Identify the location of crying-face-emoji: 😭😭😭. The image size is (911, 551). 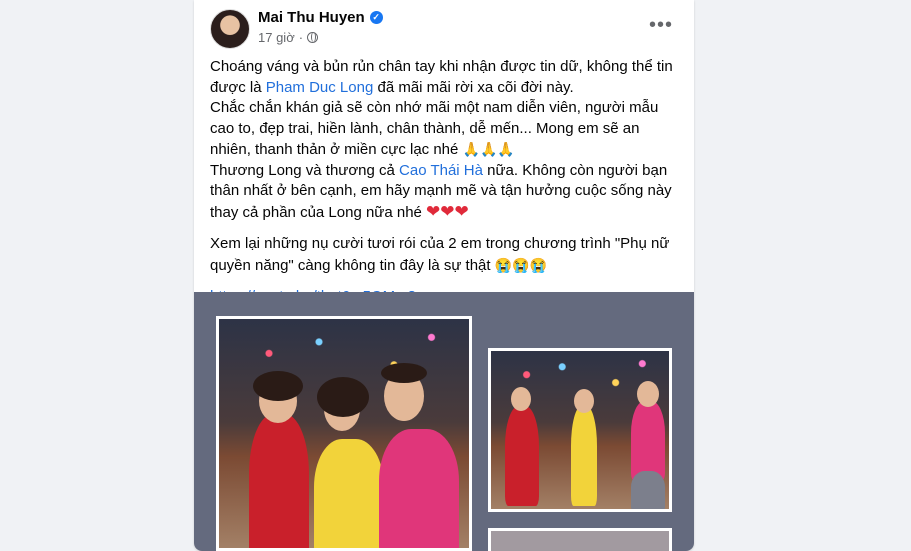
(521, 264).